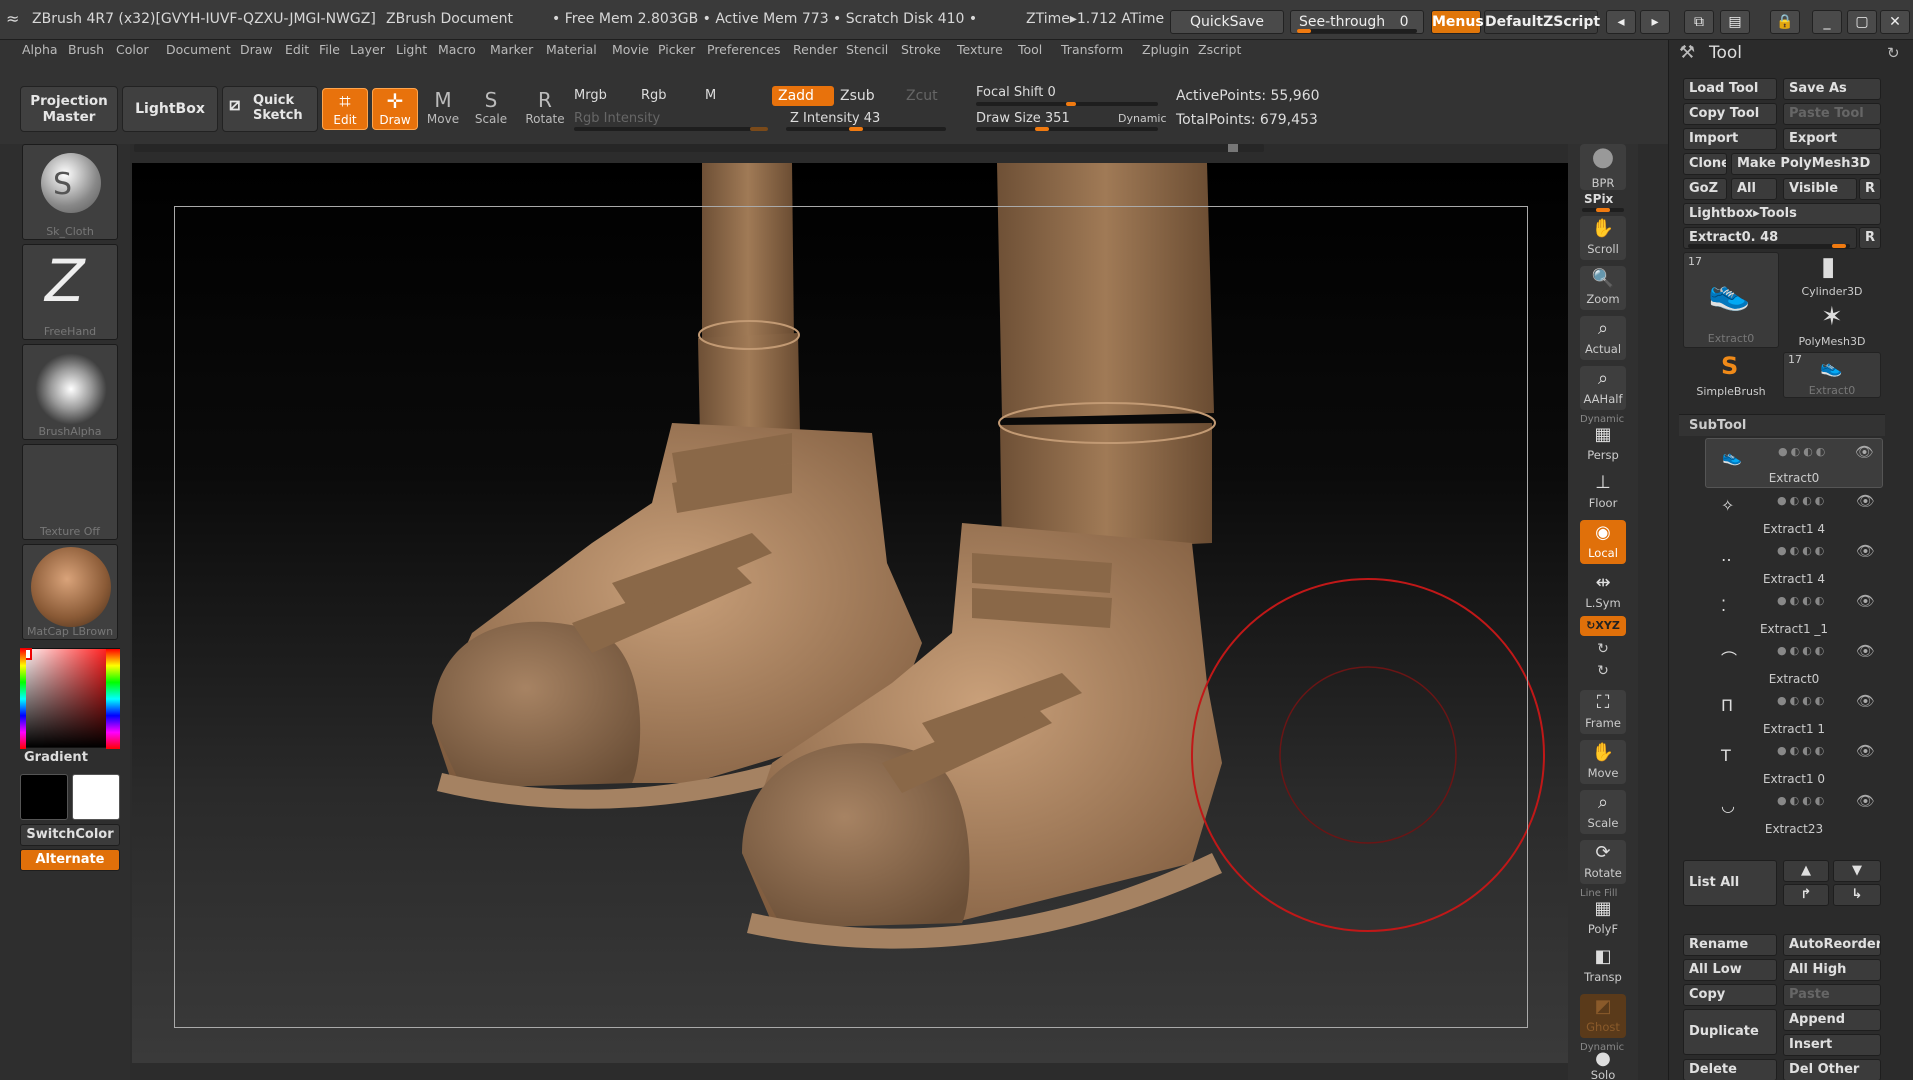  Describe the element at coordinates (1794, 563) in the screenshot. I see `subtool-item: ‥ ●◐◐◐ 👁 Extract1 4` at that location.